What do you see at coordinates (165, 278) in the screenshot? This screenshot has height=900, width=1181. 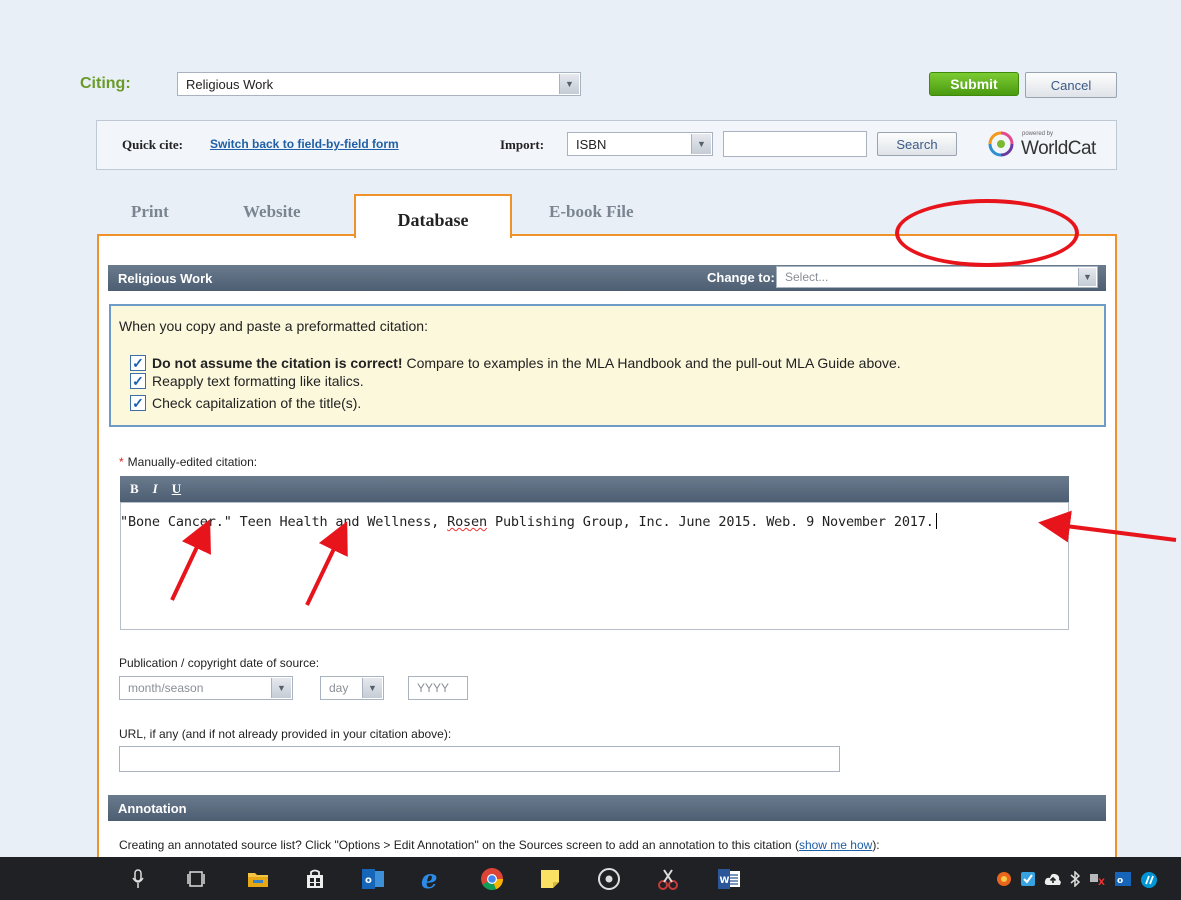 I see `section-title: Religious Work` at bounding box center [165, 278].